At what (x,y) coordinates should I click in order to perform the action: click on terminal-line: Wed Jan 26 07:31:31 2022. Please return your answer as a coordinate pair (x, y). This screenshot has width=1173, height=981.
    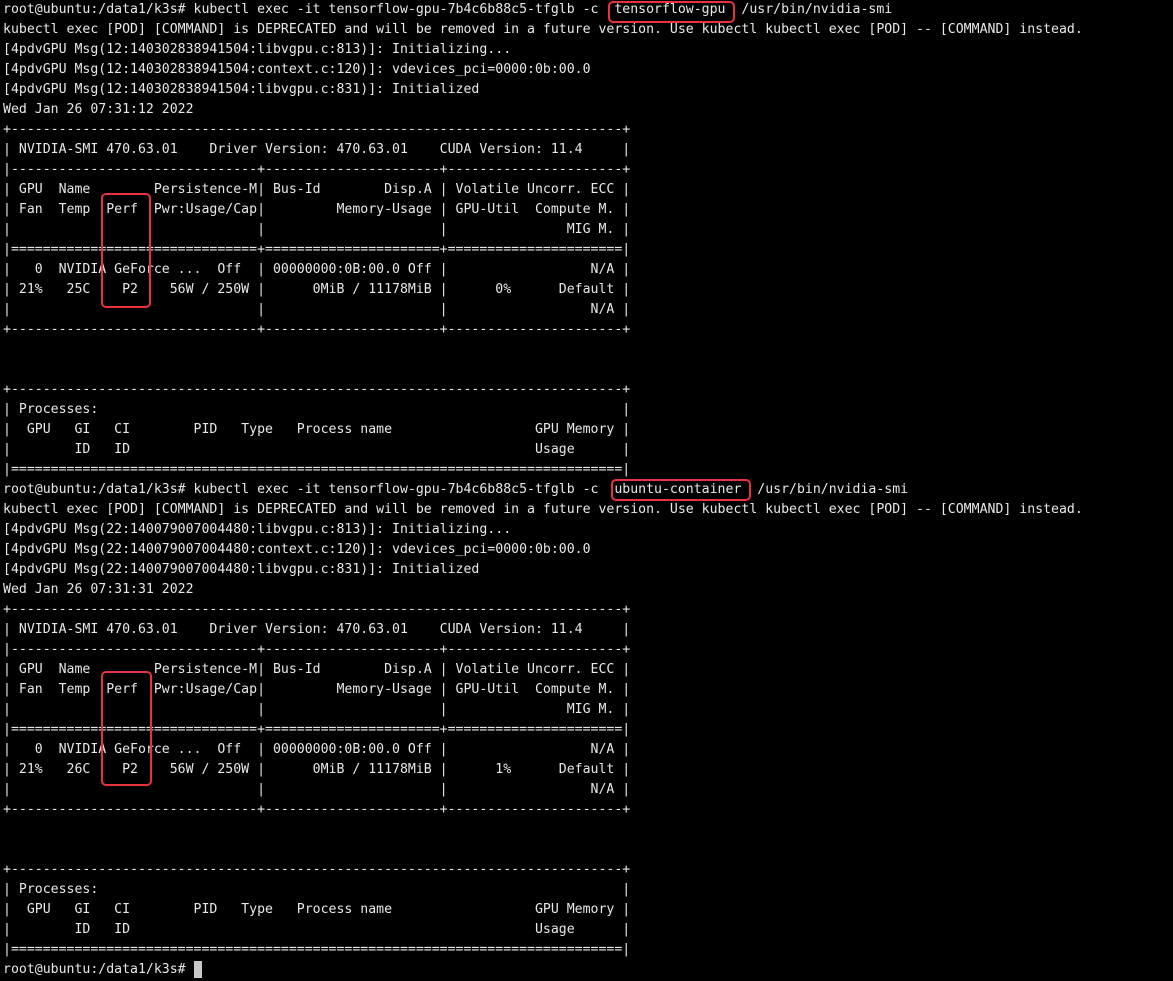
    Looking at the image, I should click on (98, 589).